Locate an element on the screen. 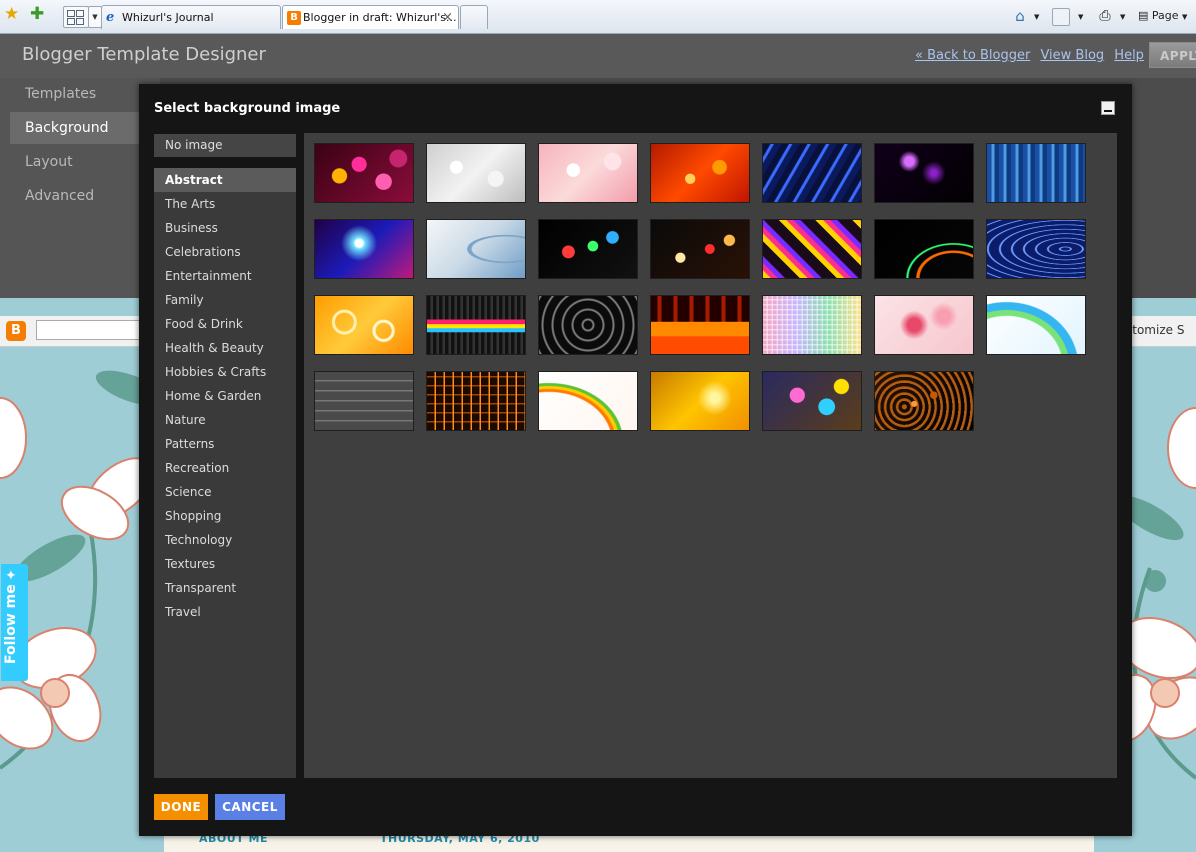 Image resolution: width=1196 pixels, height=852 pixels. category-the-arts: The Arts is located at coordinates (225, 204).